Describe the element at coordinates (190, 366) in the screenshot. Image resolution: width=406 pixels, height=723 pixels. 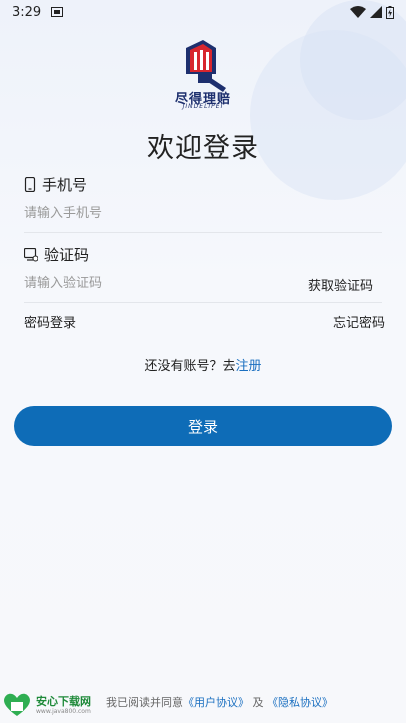
I see `register-prompt-text: 还没有账号？去` at that location.